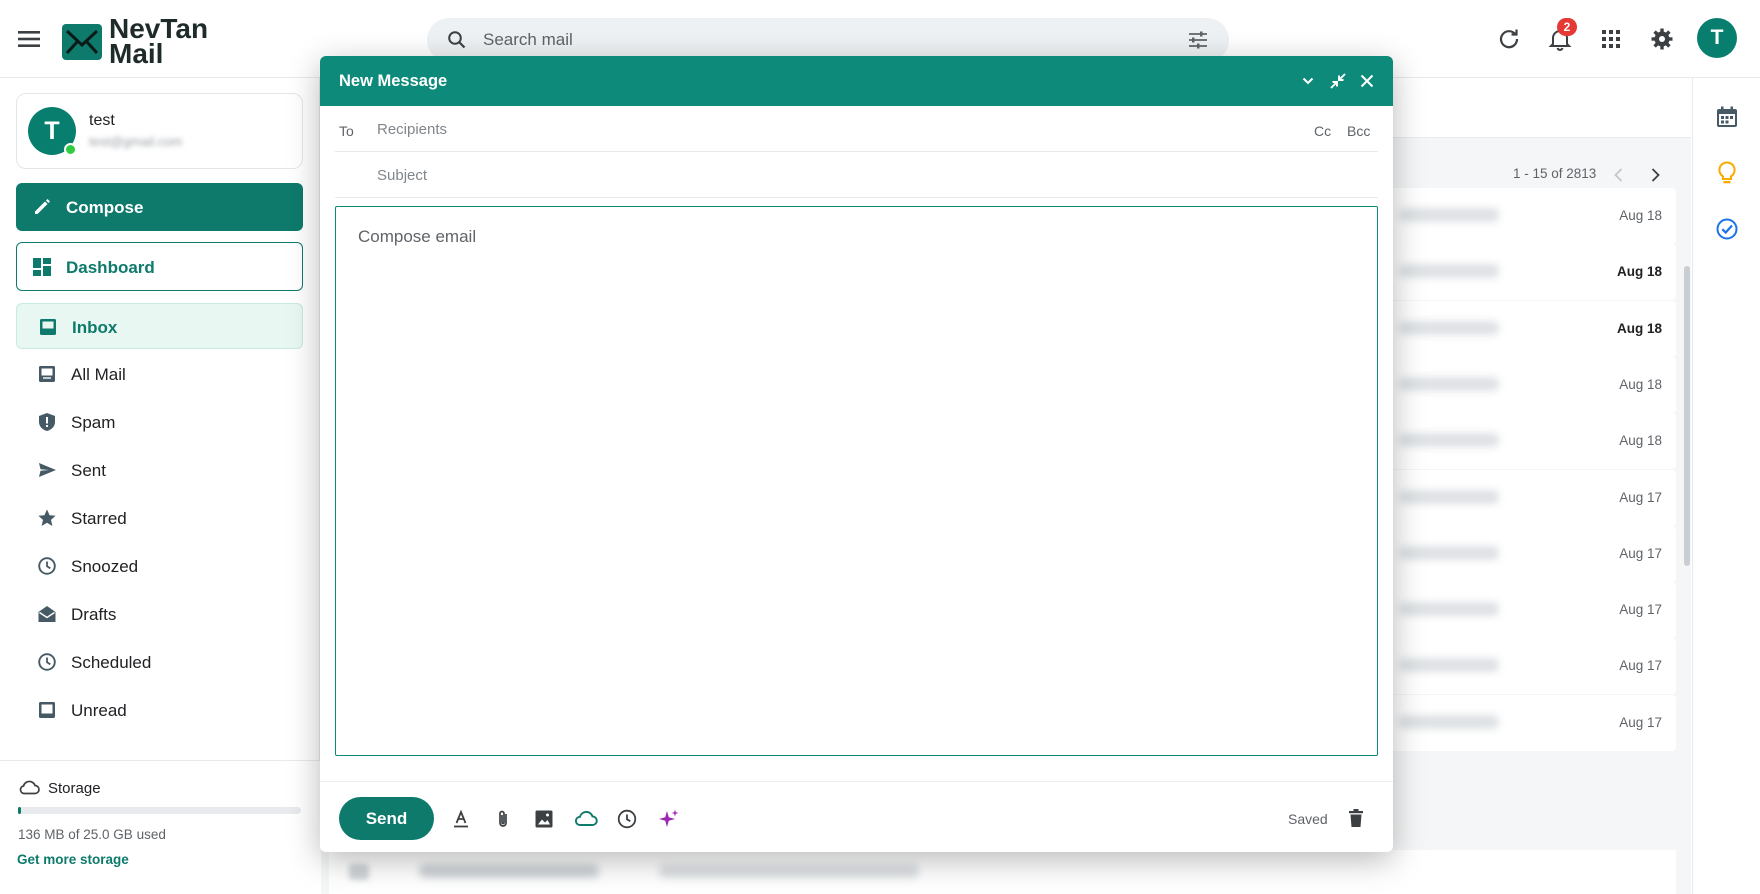 This screenshot has width=1760, height=894. Describe the element at coordinates (47, 470) in the screenshot. I see `send-icon` at that location.